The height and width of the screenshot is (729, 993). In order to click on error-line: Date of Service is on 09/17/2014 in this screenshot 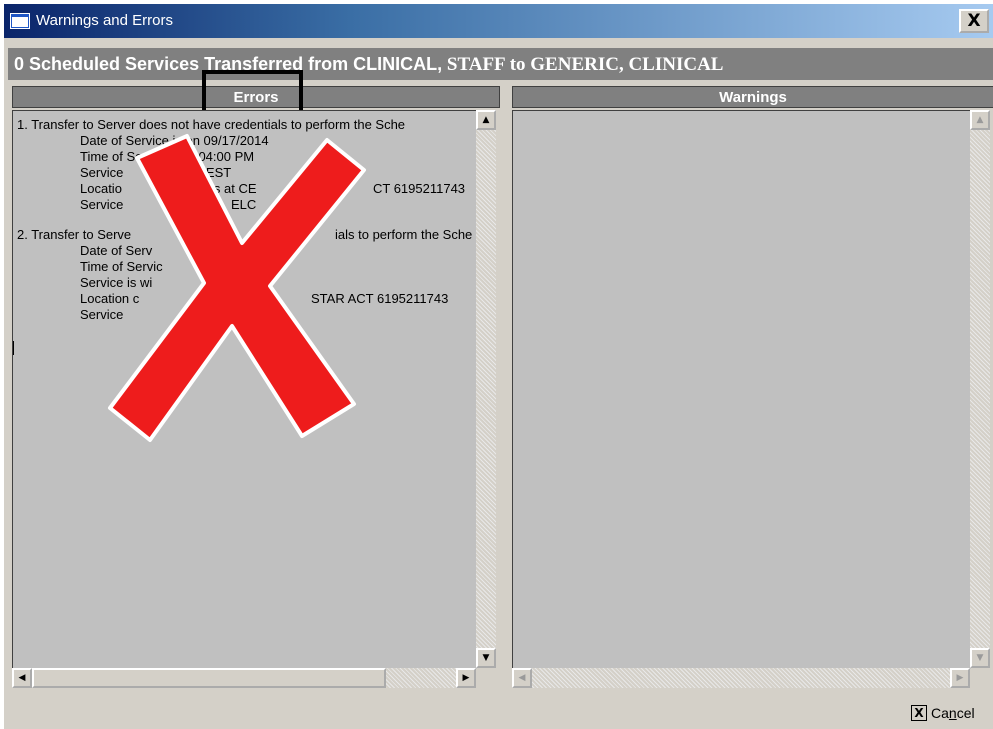, I will do `click(174, 140)`.